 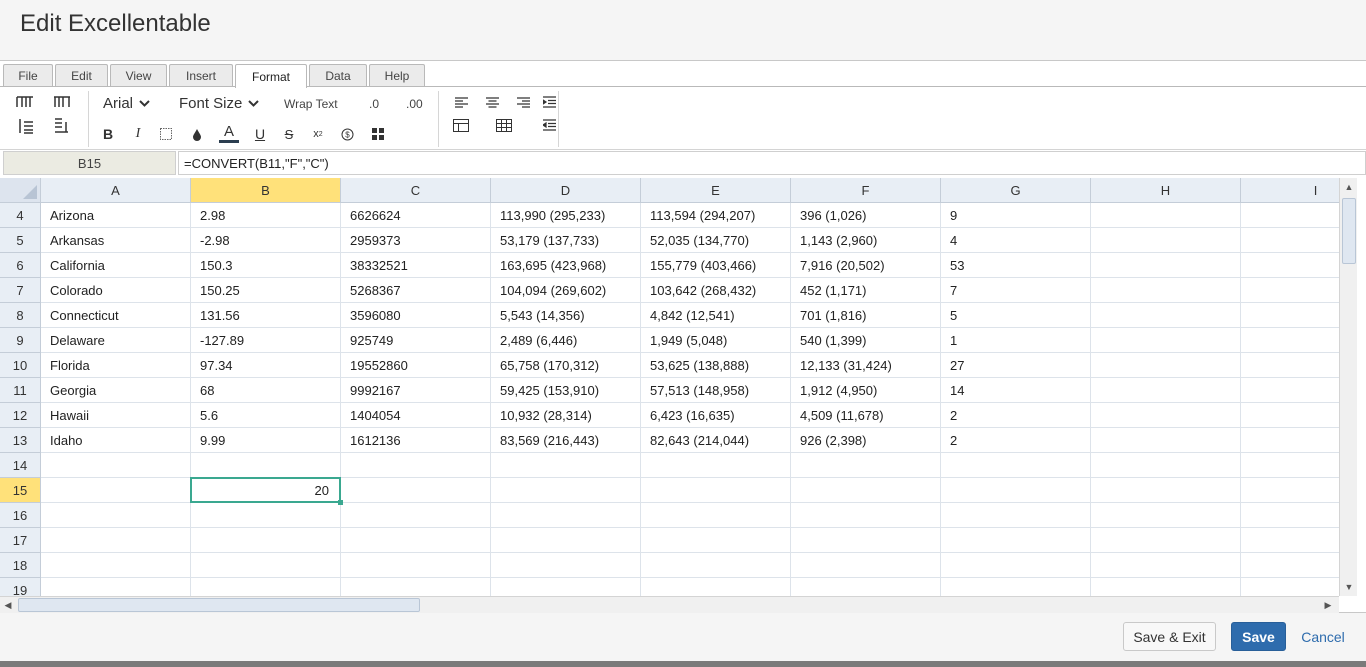 What do you see at coordinates (116, 340) in the screenshot?
I see `cell-a9: Delaware` at bounding box center [116, 340].